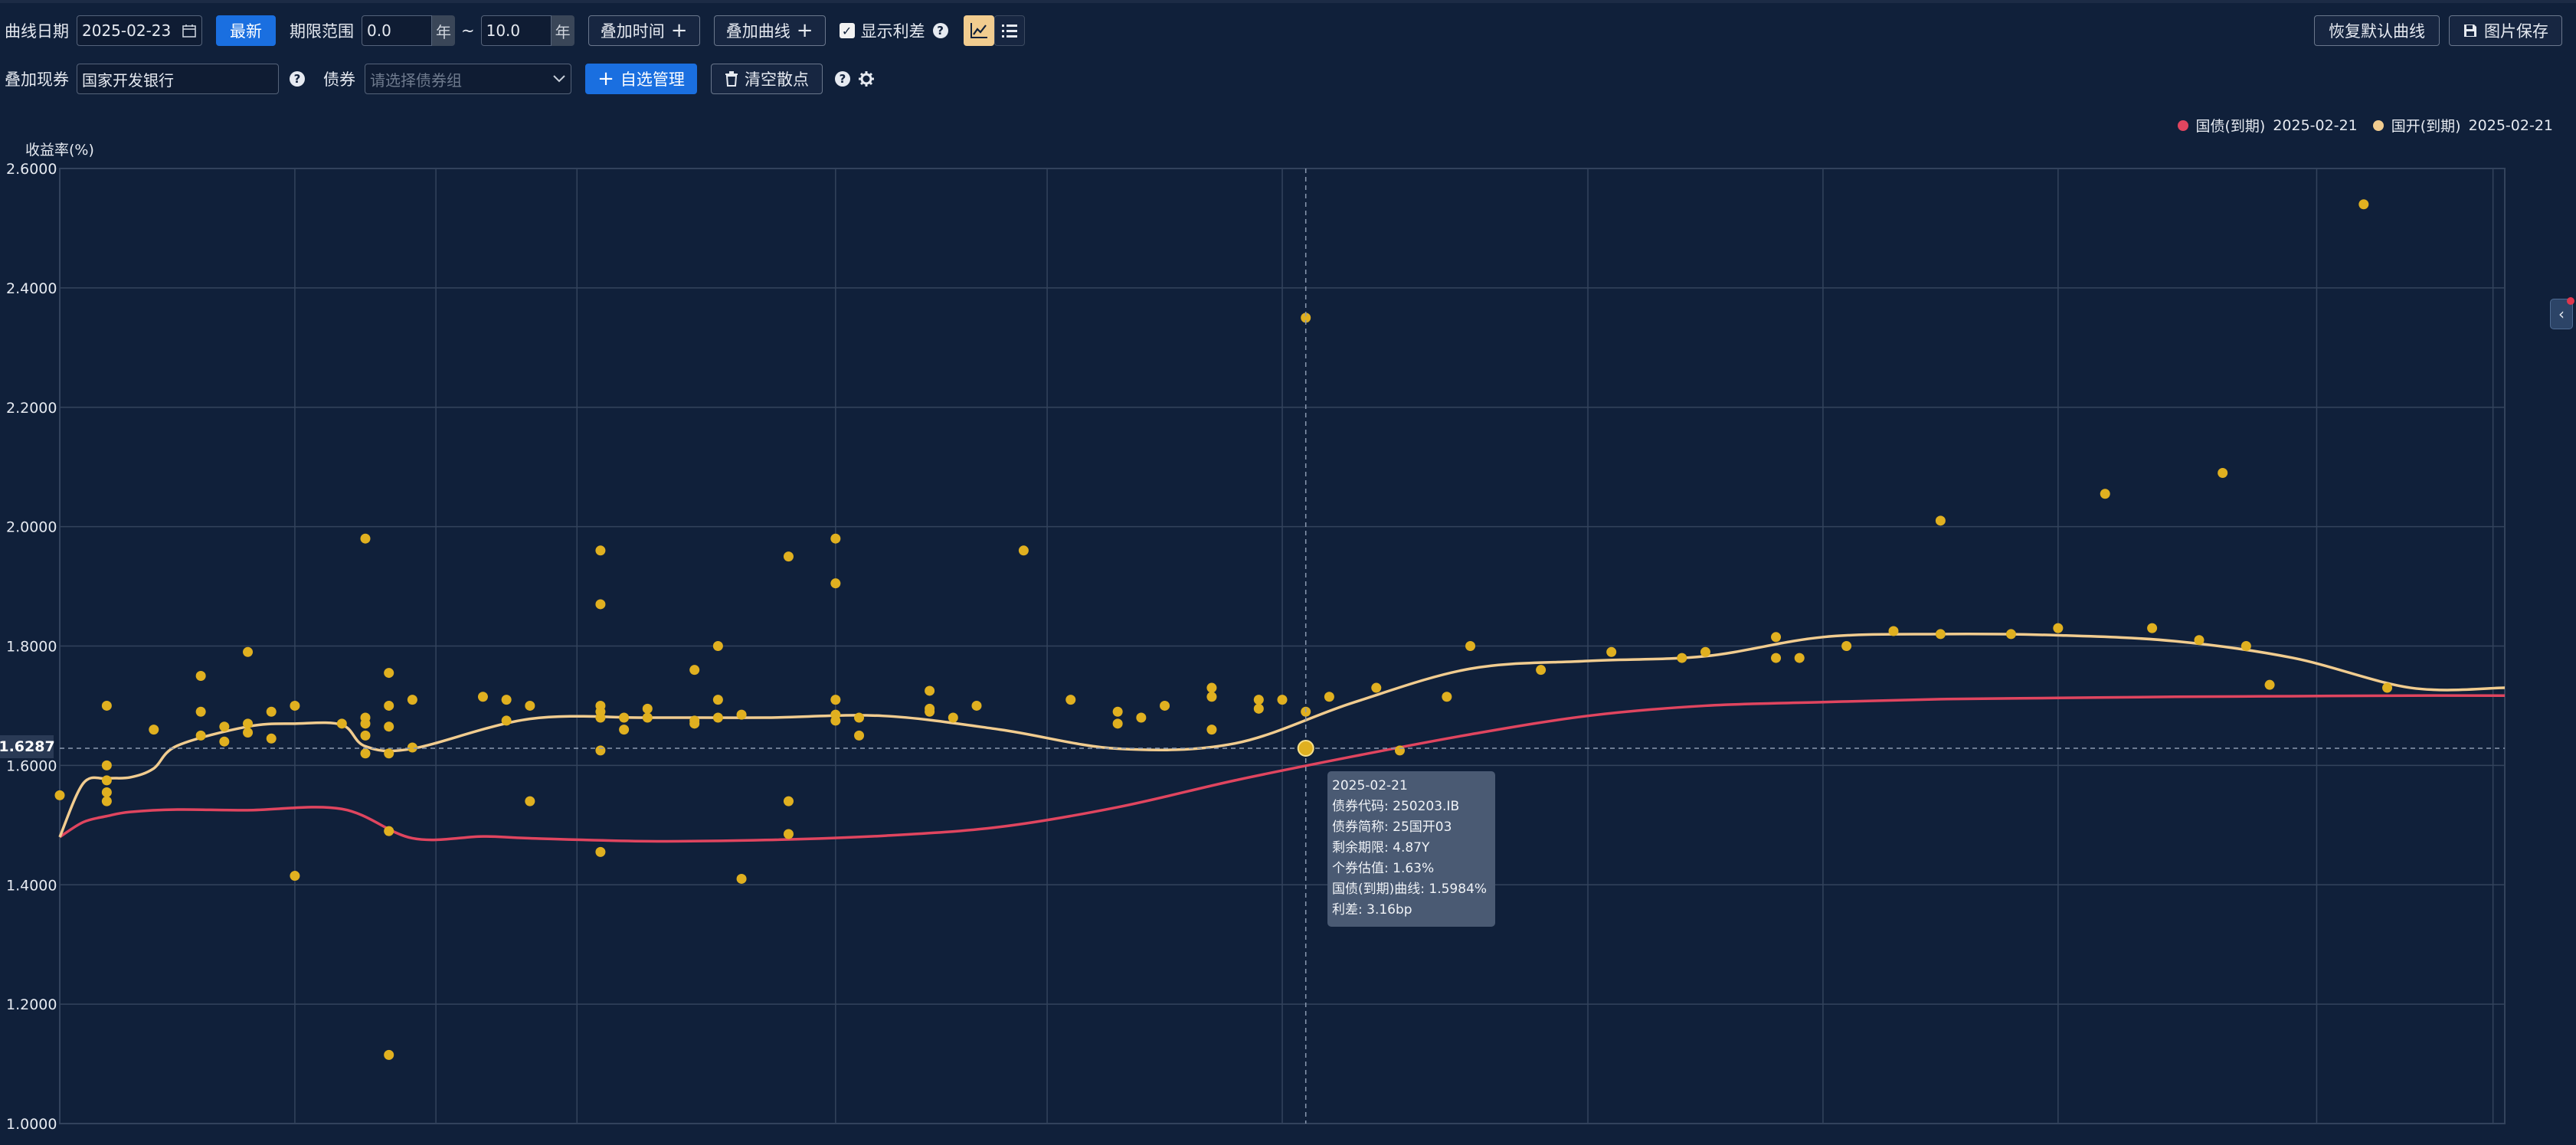 The width and height of the screenshot is (2576, 1145). I want to click on tooltip-line: 债券代码: 250203.IB, so click(1396, 807).